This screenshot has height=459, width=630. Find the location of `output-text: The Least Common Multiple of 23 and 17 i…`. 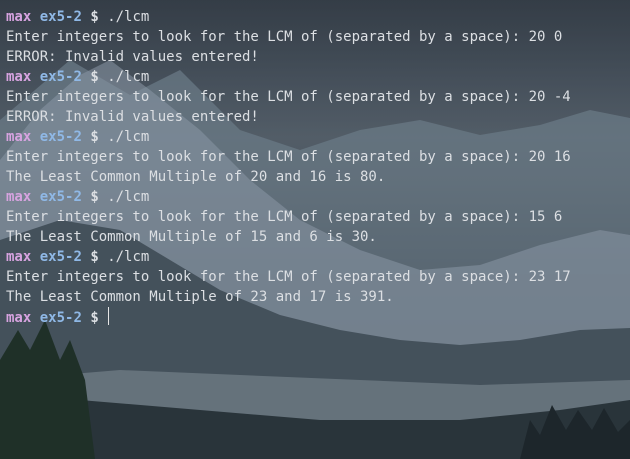

output-text: The Least Common Multiple of 23 and 17 i… is located at coordinates (200, 297).